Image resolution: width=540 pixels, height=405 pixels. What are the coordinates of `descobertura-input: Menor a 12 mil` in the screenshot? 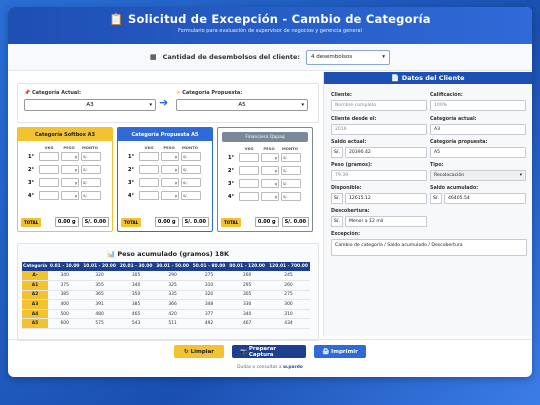 It's located at (385, 221).